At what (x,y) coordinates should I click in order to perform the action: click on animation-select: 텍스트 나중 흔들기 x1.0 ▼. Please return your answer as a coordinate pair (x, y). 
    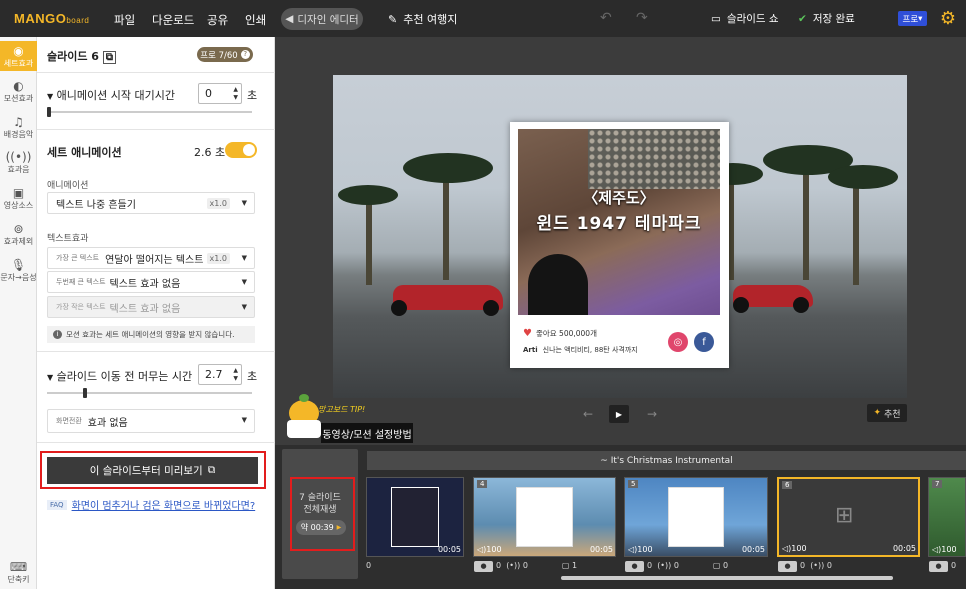
    Looking at the image, I should click on (151, 203).